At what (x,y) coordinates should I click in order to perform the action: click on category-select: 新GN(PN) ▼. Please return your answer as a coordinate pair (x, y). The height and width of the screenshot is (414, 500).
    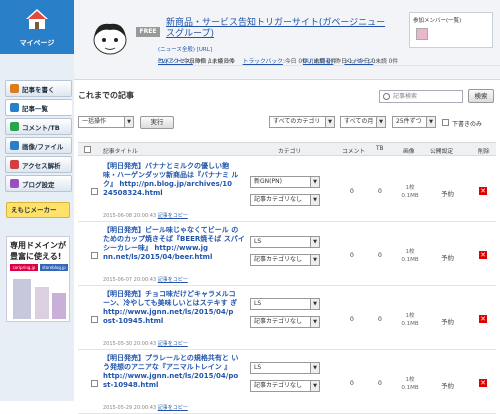
    Looking at the image, I should click on (285, 182).